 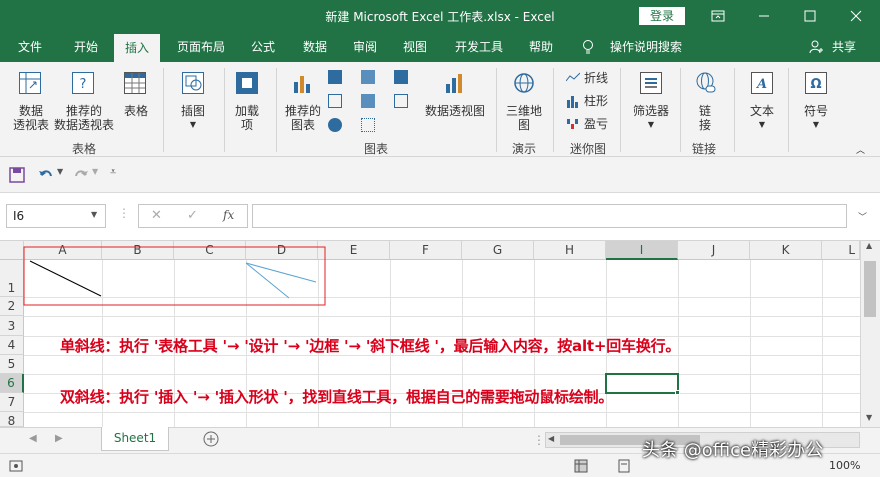 I want to click on collapse-ribbon-icon: ︿, so click(x=860, y=151).